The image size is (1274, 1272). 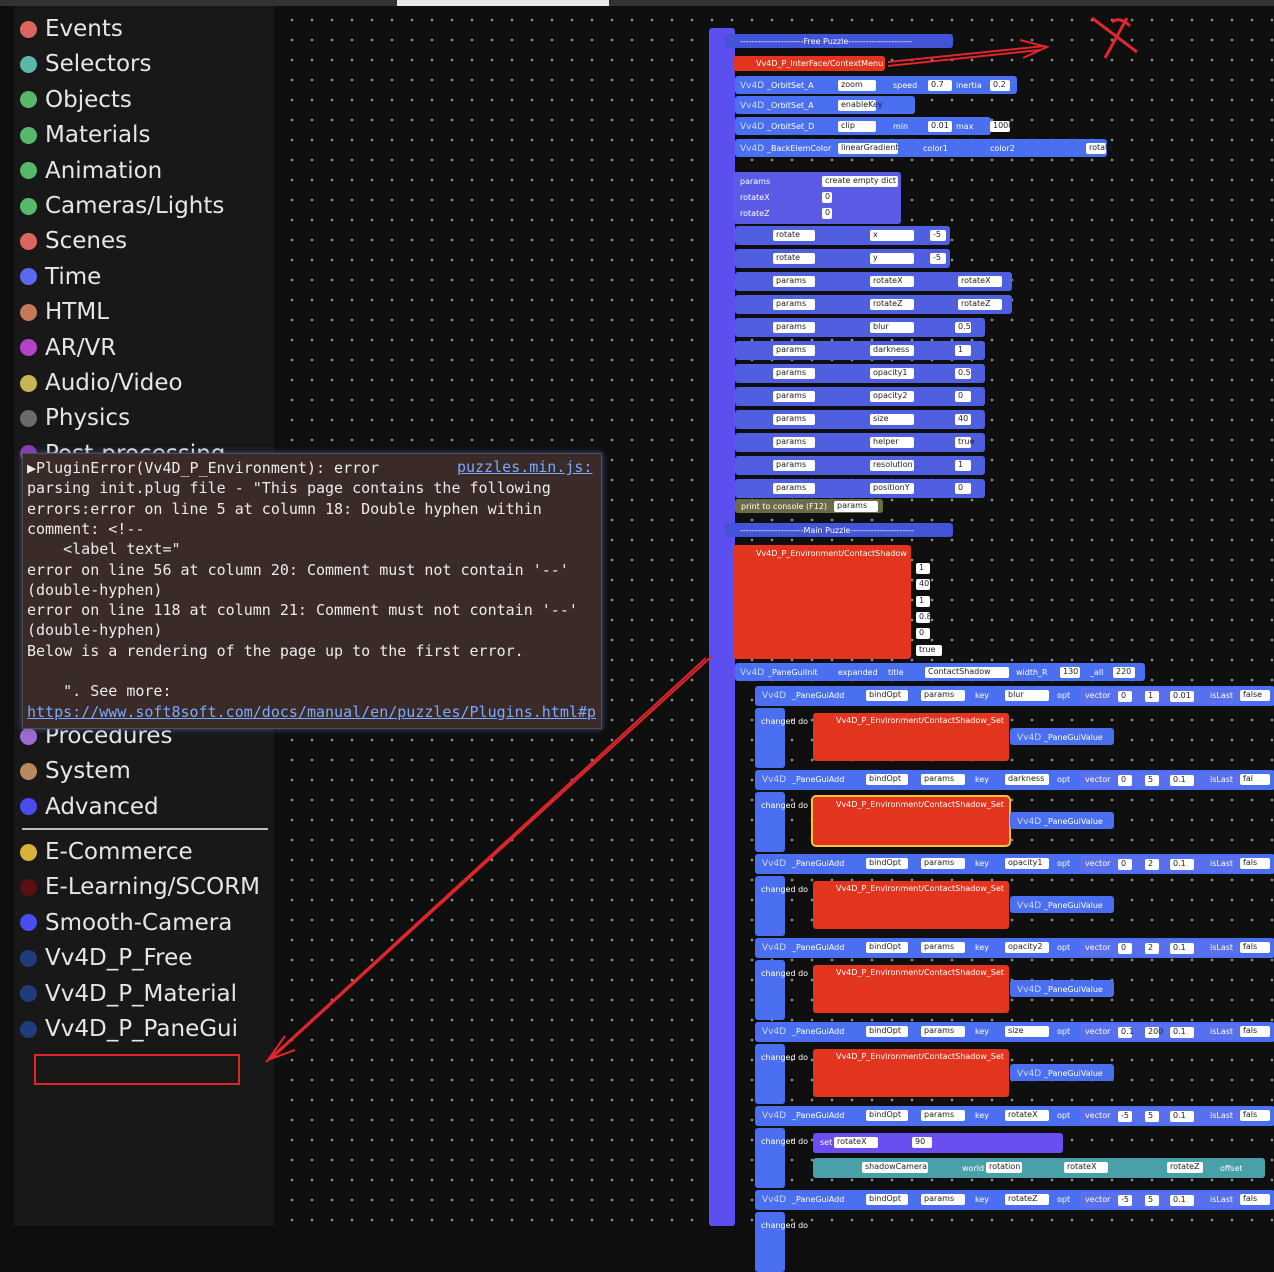 I want to click on rotate-number-field: 90, so click(x=922, y=1142).